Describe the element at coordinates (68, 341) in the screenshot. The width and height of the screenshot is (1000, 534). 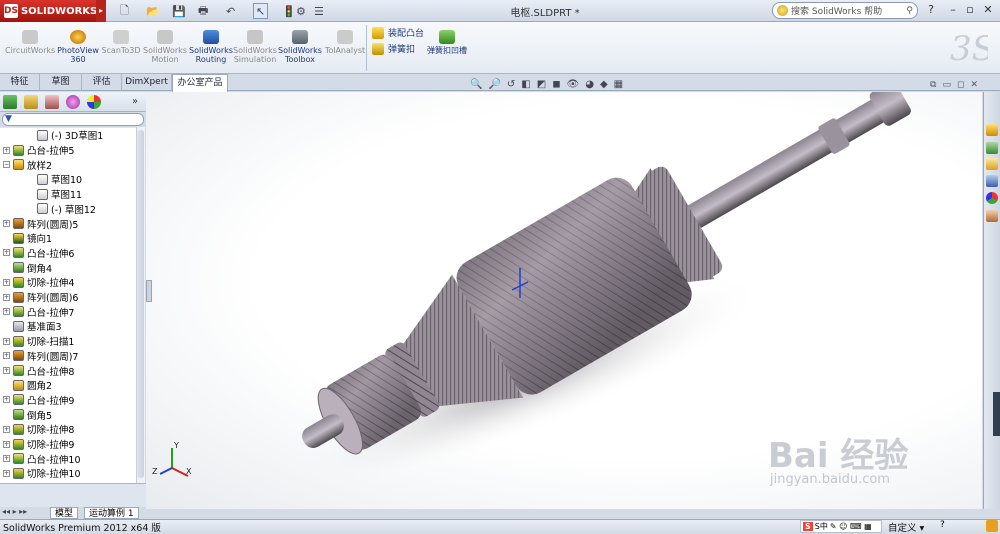
I see `feature-tree-item: + 切除-扫描1` at that location.